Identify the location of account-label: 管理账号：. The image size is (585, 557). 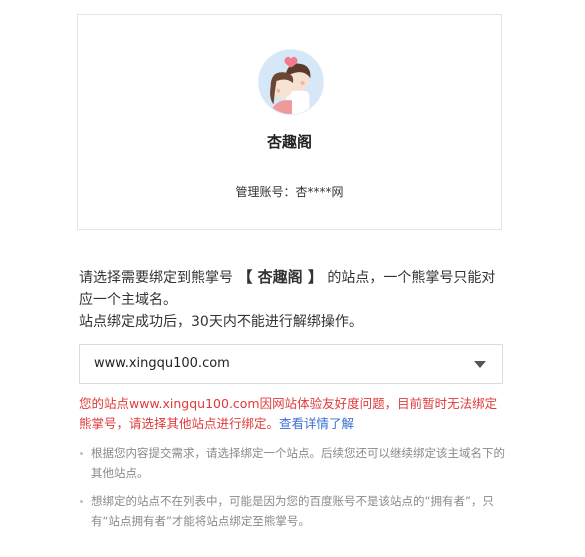
(265, 192).